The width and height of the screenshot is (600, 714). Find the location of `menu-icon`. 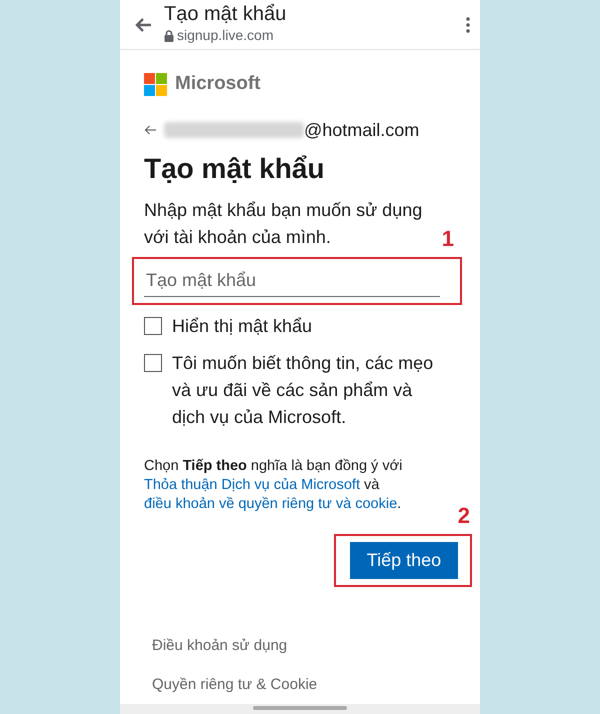

menu-icon is located at coordinates (468, 24).